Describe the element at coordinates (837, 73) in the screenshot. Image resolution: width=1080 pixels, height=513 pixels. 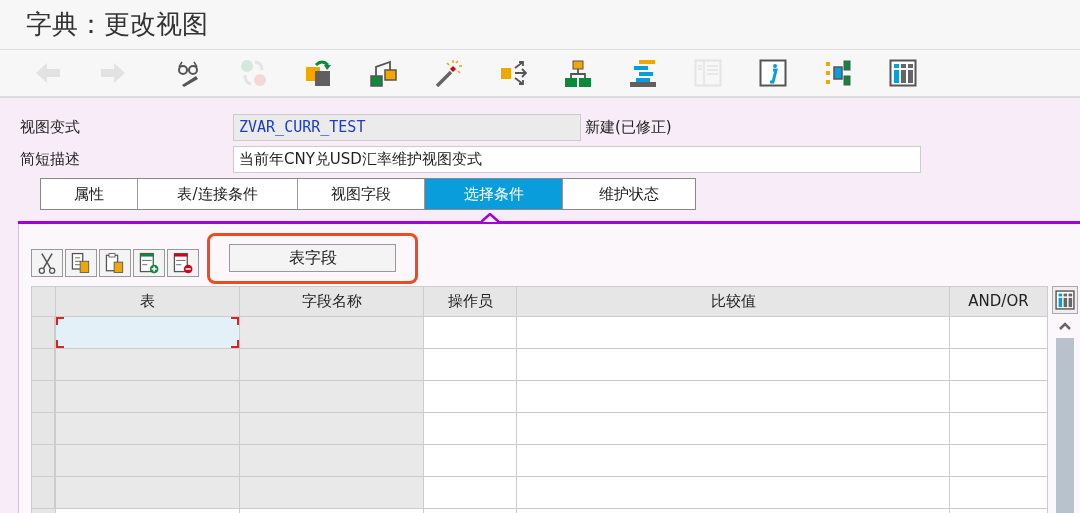
I see `layout-icon` at that location.